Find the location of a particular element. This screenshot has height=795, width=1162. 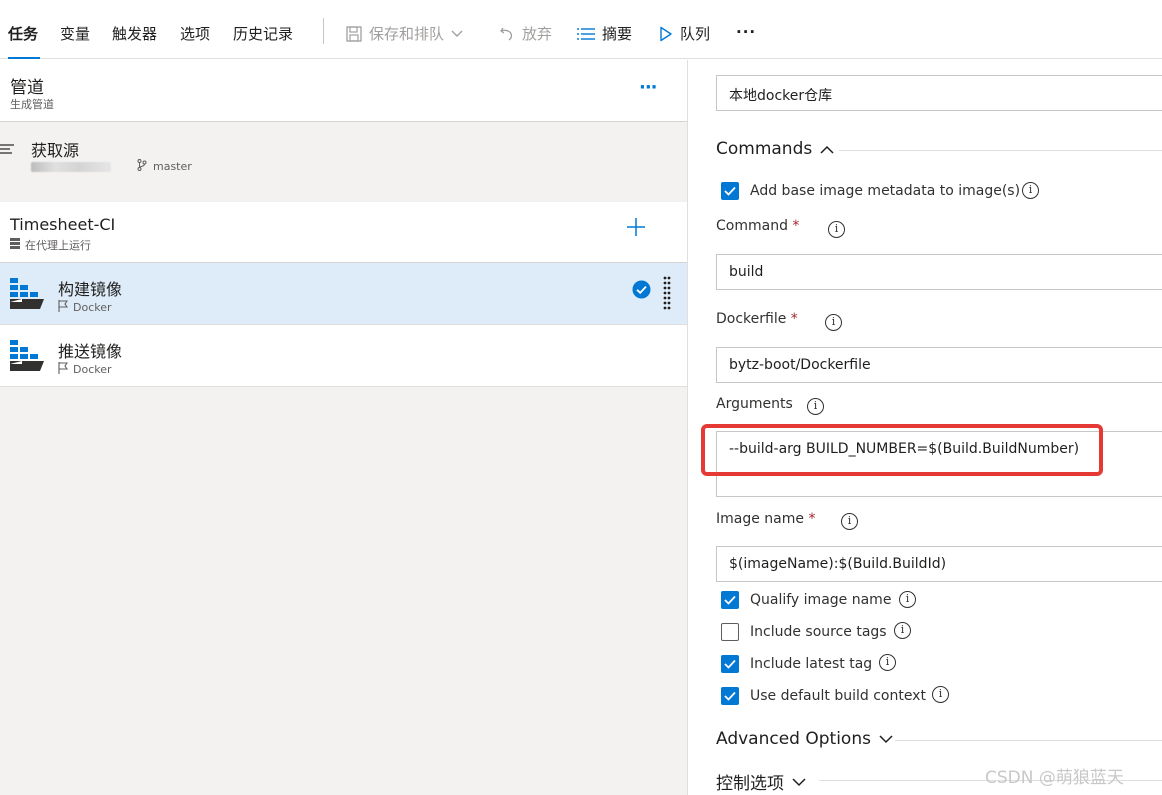

task-build-image: 构建镜像 Docker is located at coordinates (343, 294).